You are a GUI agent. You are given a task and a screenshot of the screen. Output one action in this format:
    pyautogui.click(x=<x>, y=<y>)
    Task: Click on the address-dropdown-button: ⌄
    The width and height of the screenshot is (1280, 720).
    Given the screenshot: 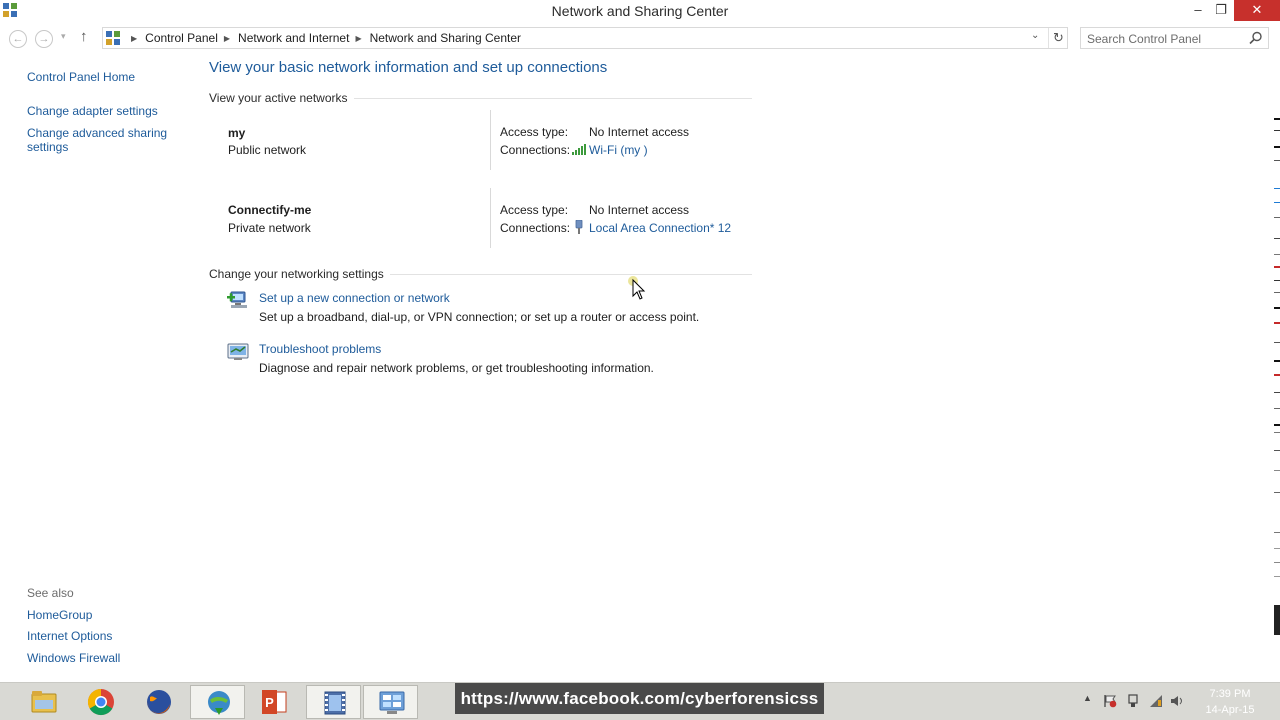 What is the action you would take?
    pyautogui.click(x=1035, y=35)
    